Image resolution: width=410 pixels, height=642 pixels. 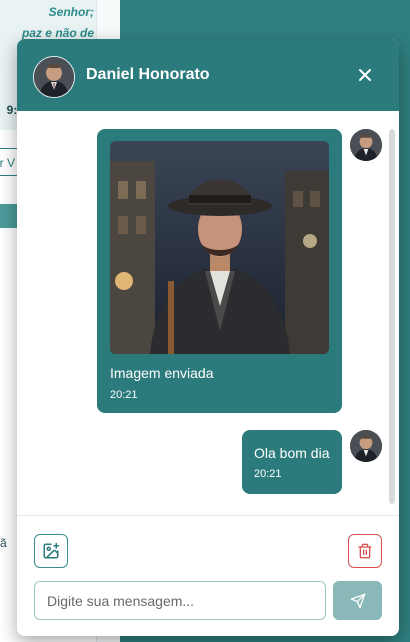 I want to click on message-bubble-text: Ola bom dia 20:21, so click(x=292, y=462).